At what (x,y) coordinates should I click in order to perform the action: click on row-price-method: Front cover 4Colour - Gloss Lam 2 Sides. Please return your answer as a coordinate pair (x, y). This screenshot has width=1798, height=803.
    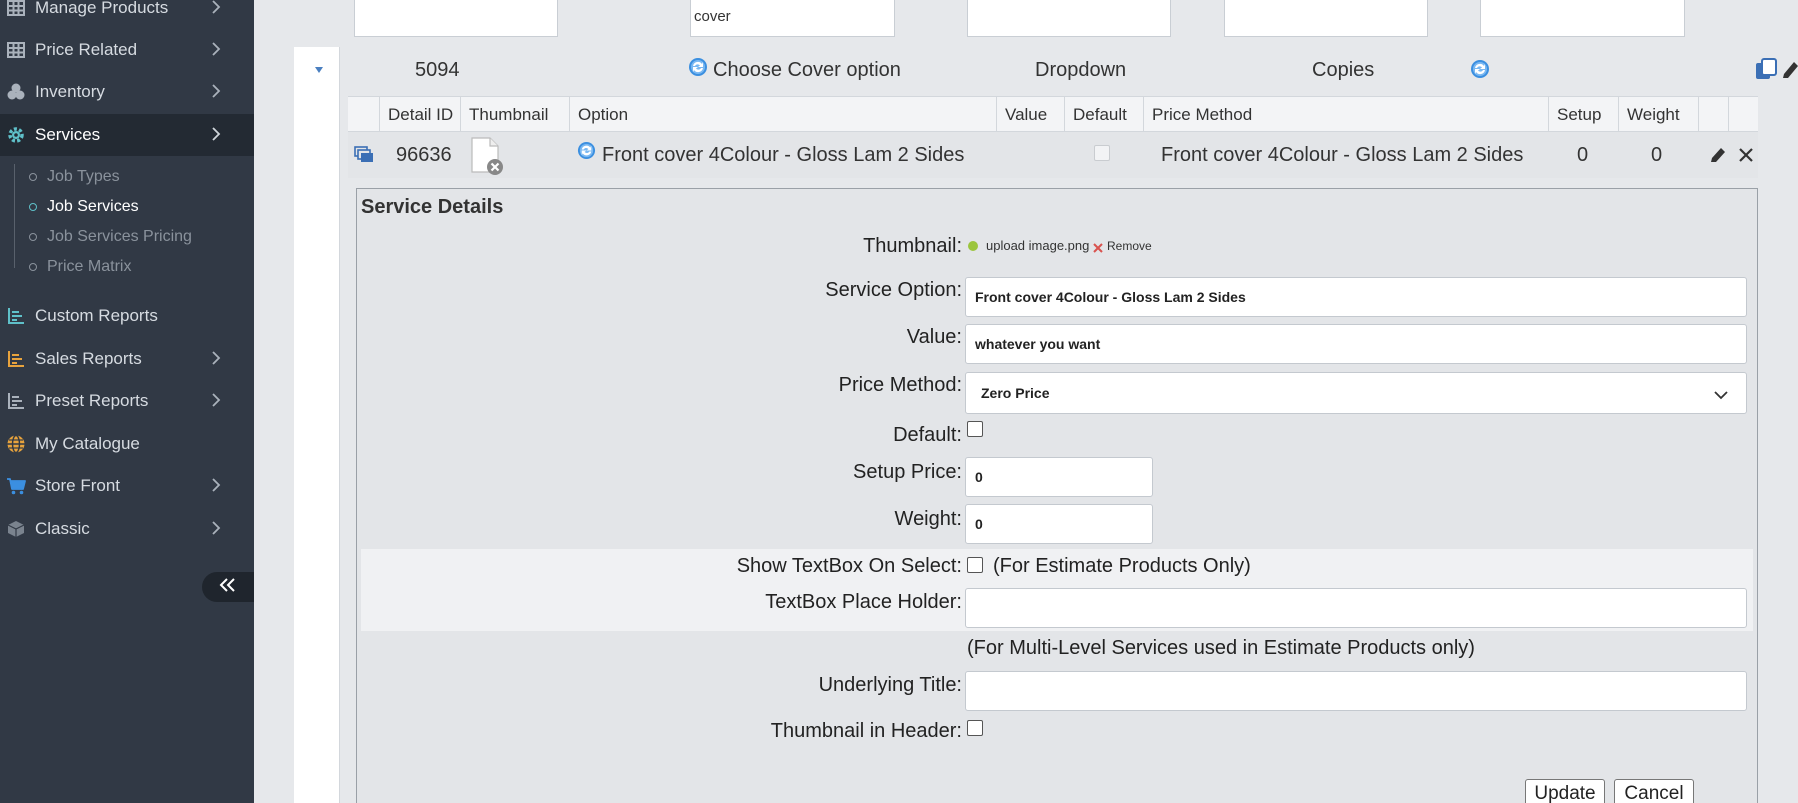
    Looking at the image, I should click on (1342, 155).